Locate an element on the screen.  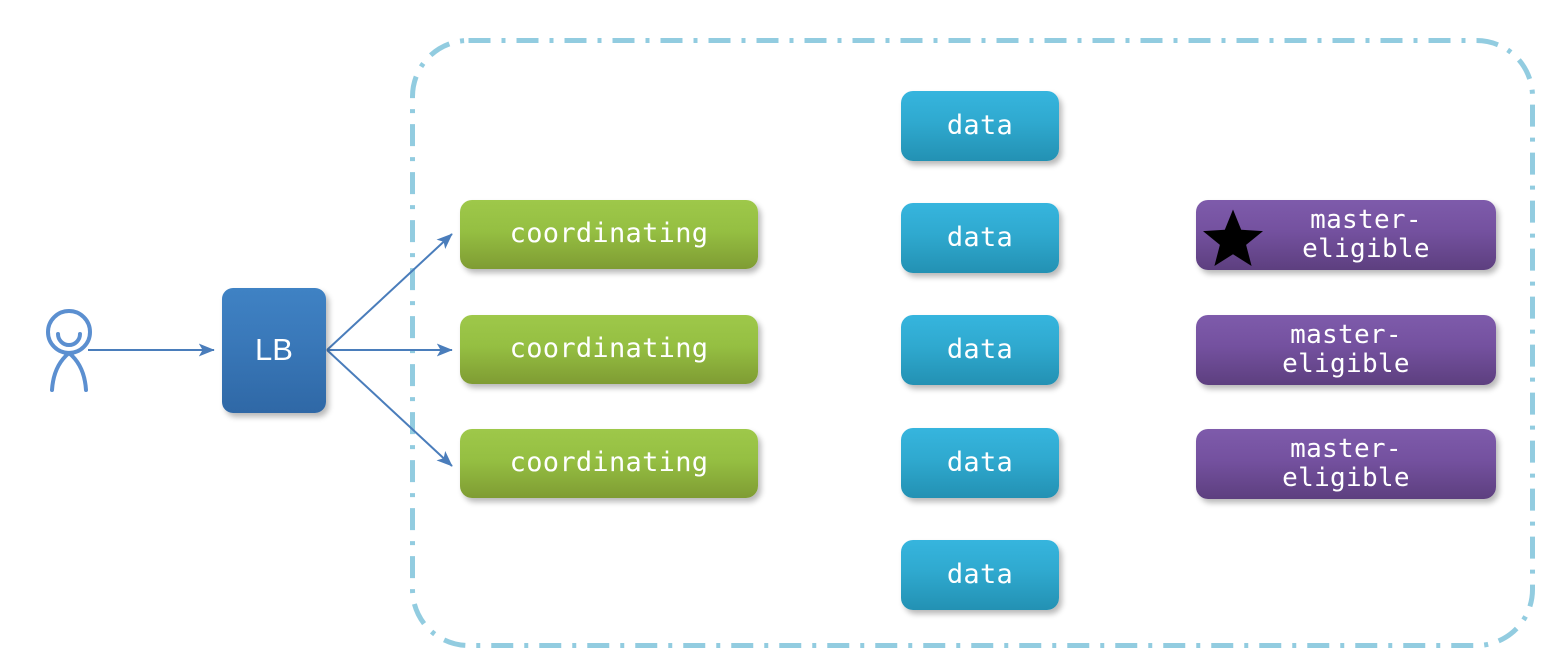
person-icon is located at coordinates (69, 350).